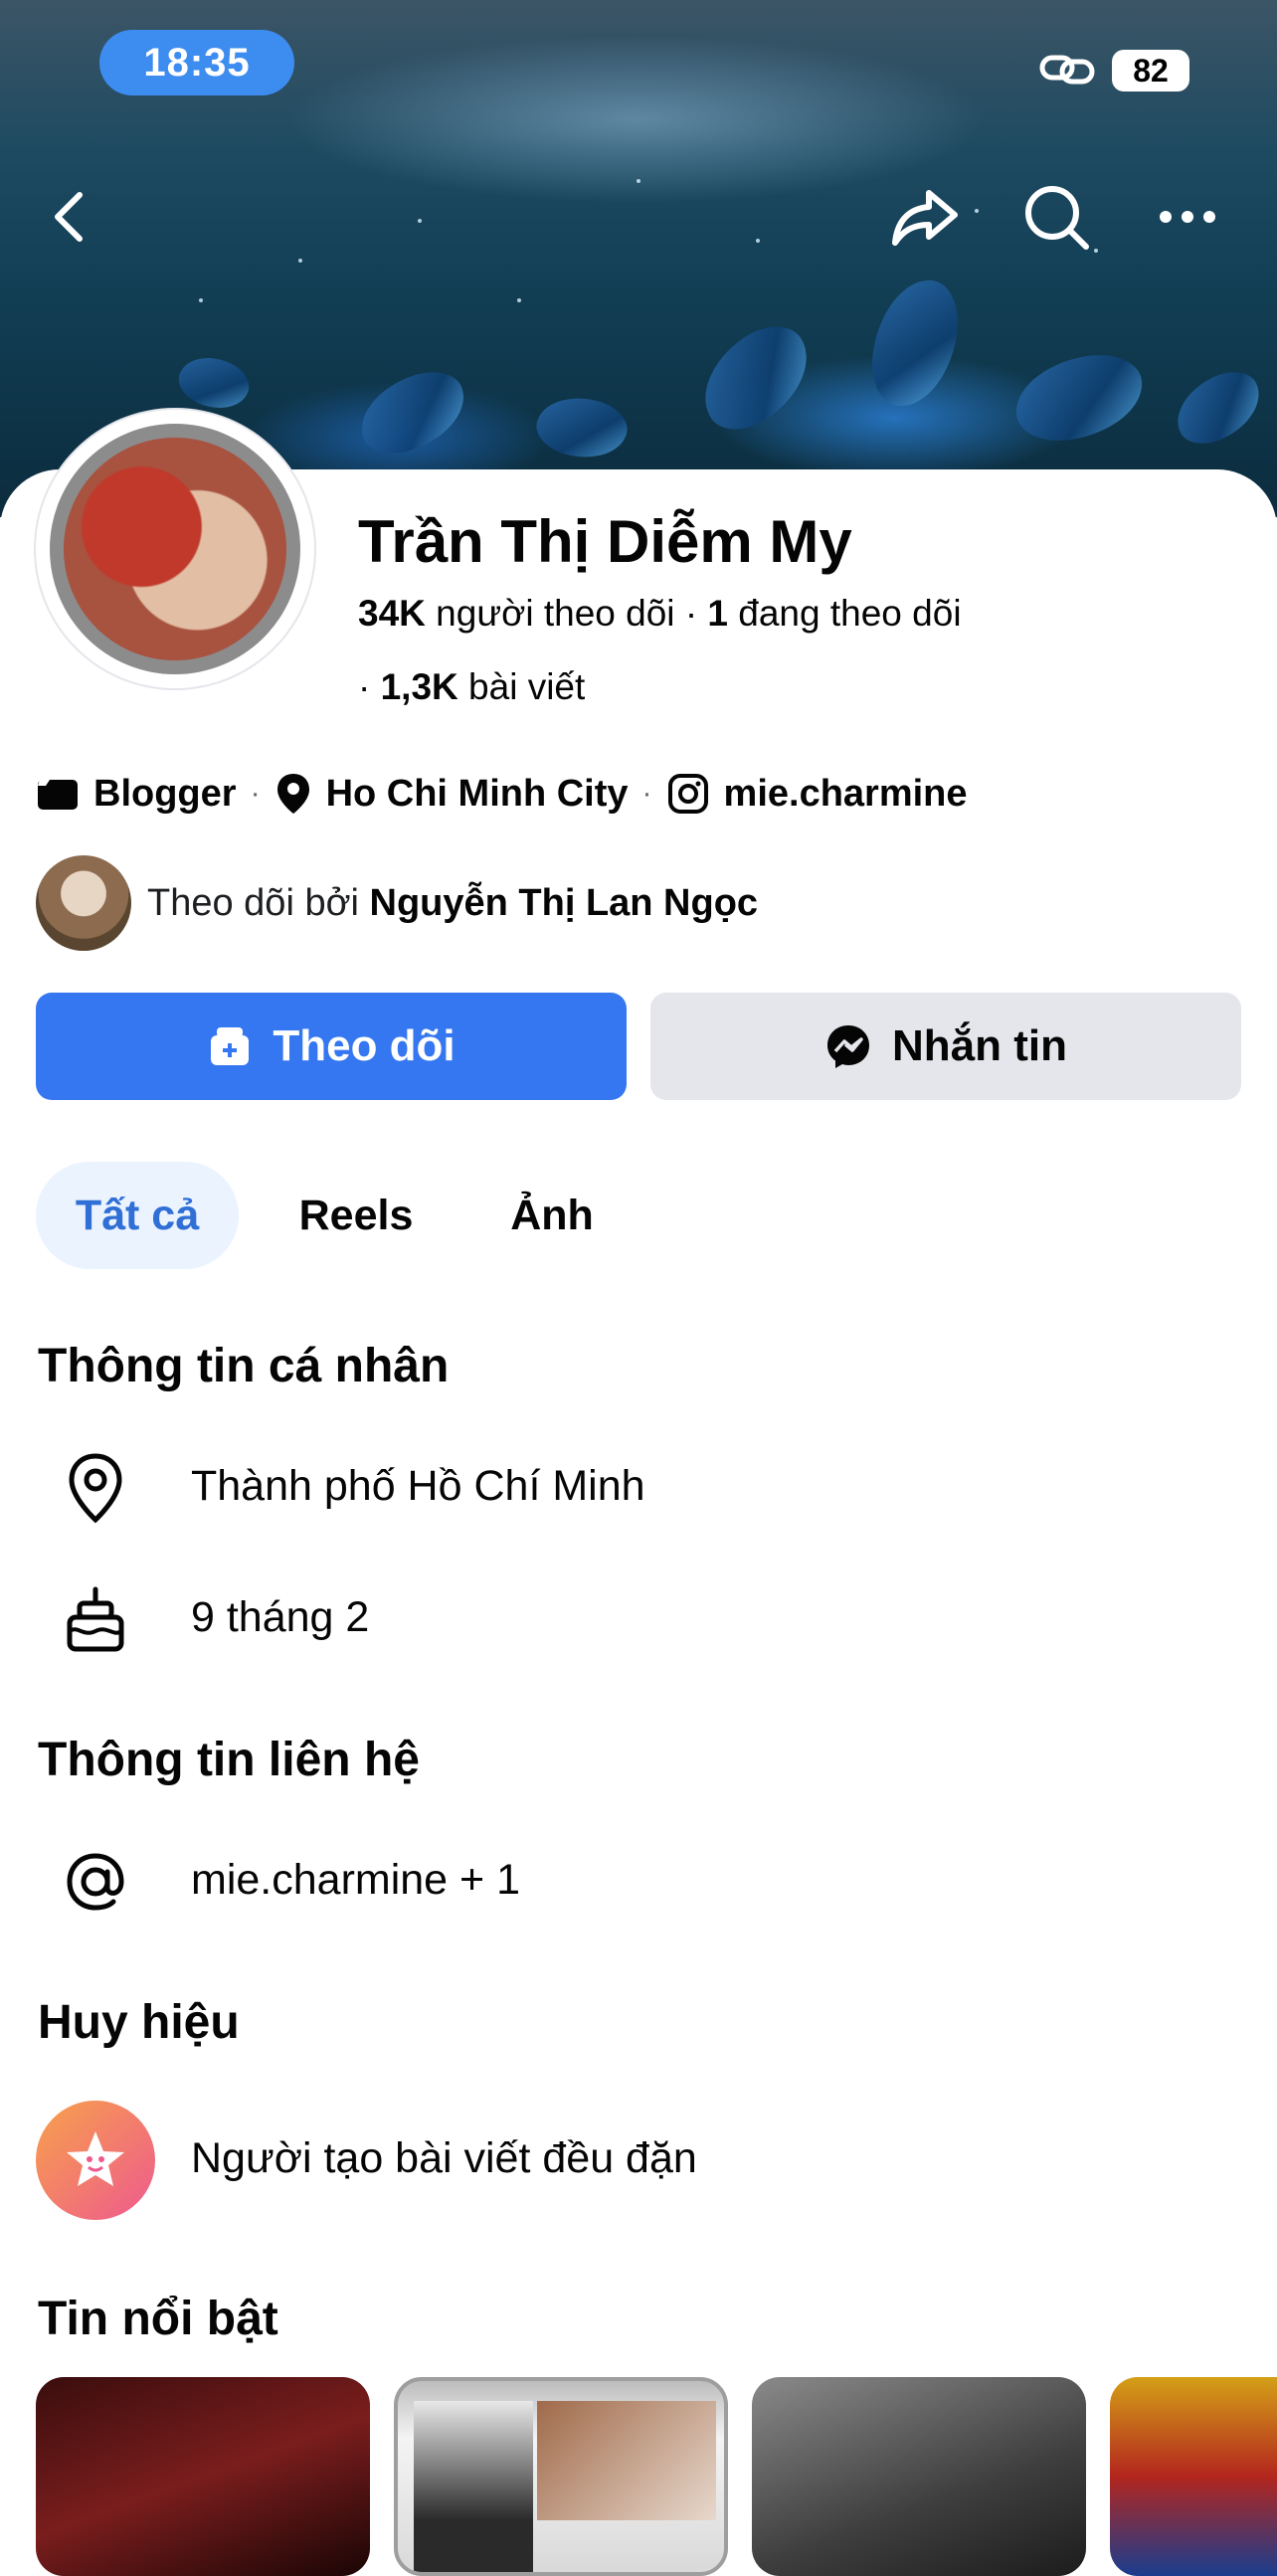  Describe the element at coordinates (1067, 70) in the screenshot. I see `link-status-icon` at that location.